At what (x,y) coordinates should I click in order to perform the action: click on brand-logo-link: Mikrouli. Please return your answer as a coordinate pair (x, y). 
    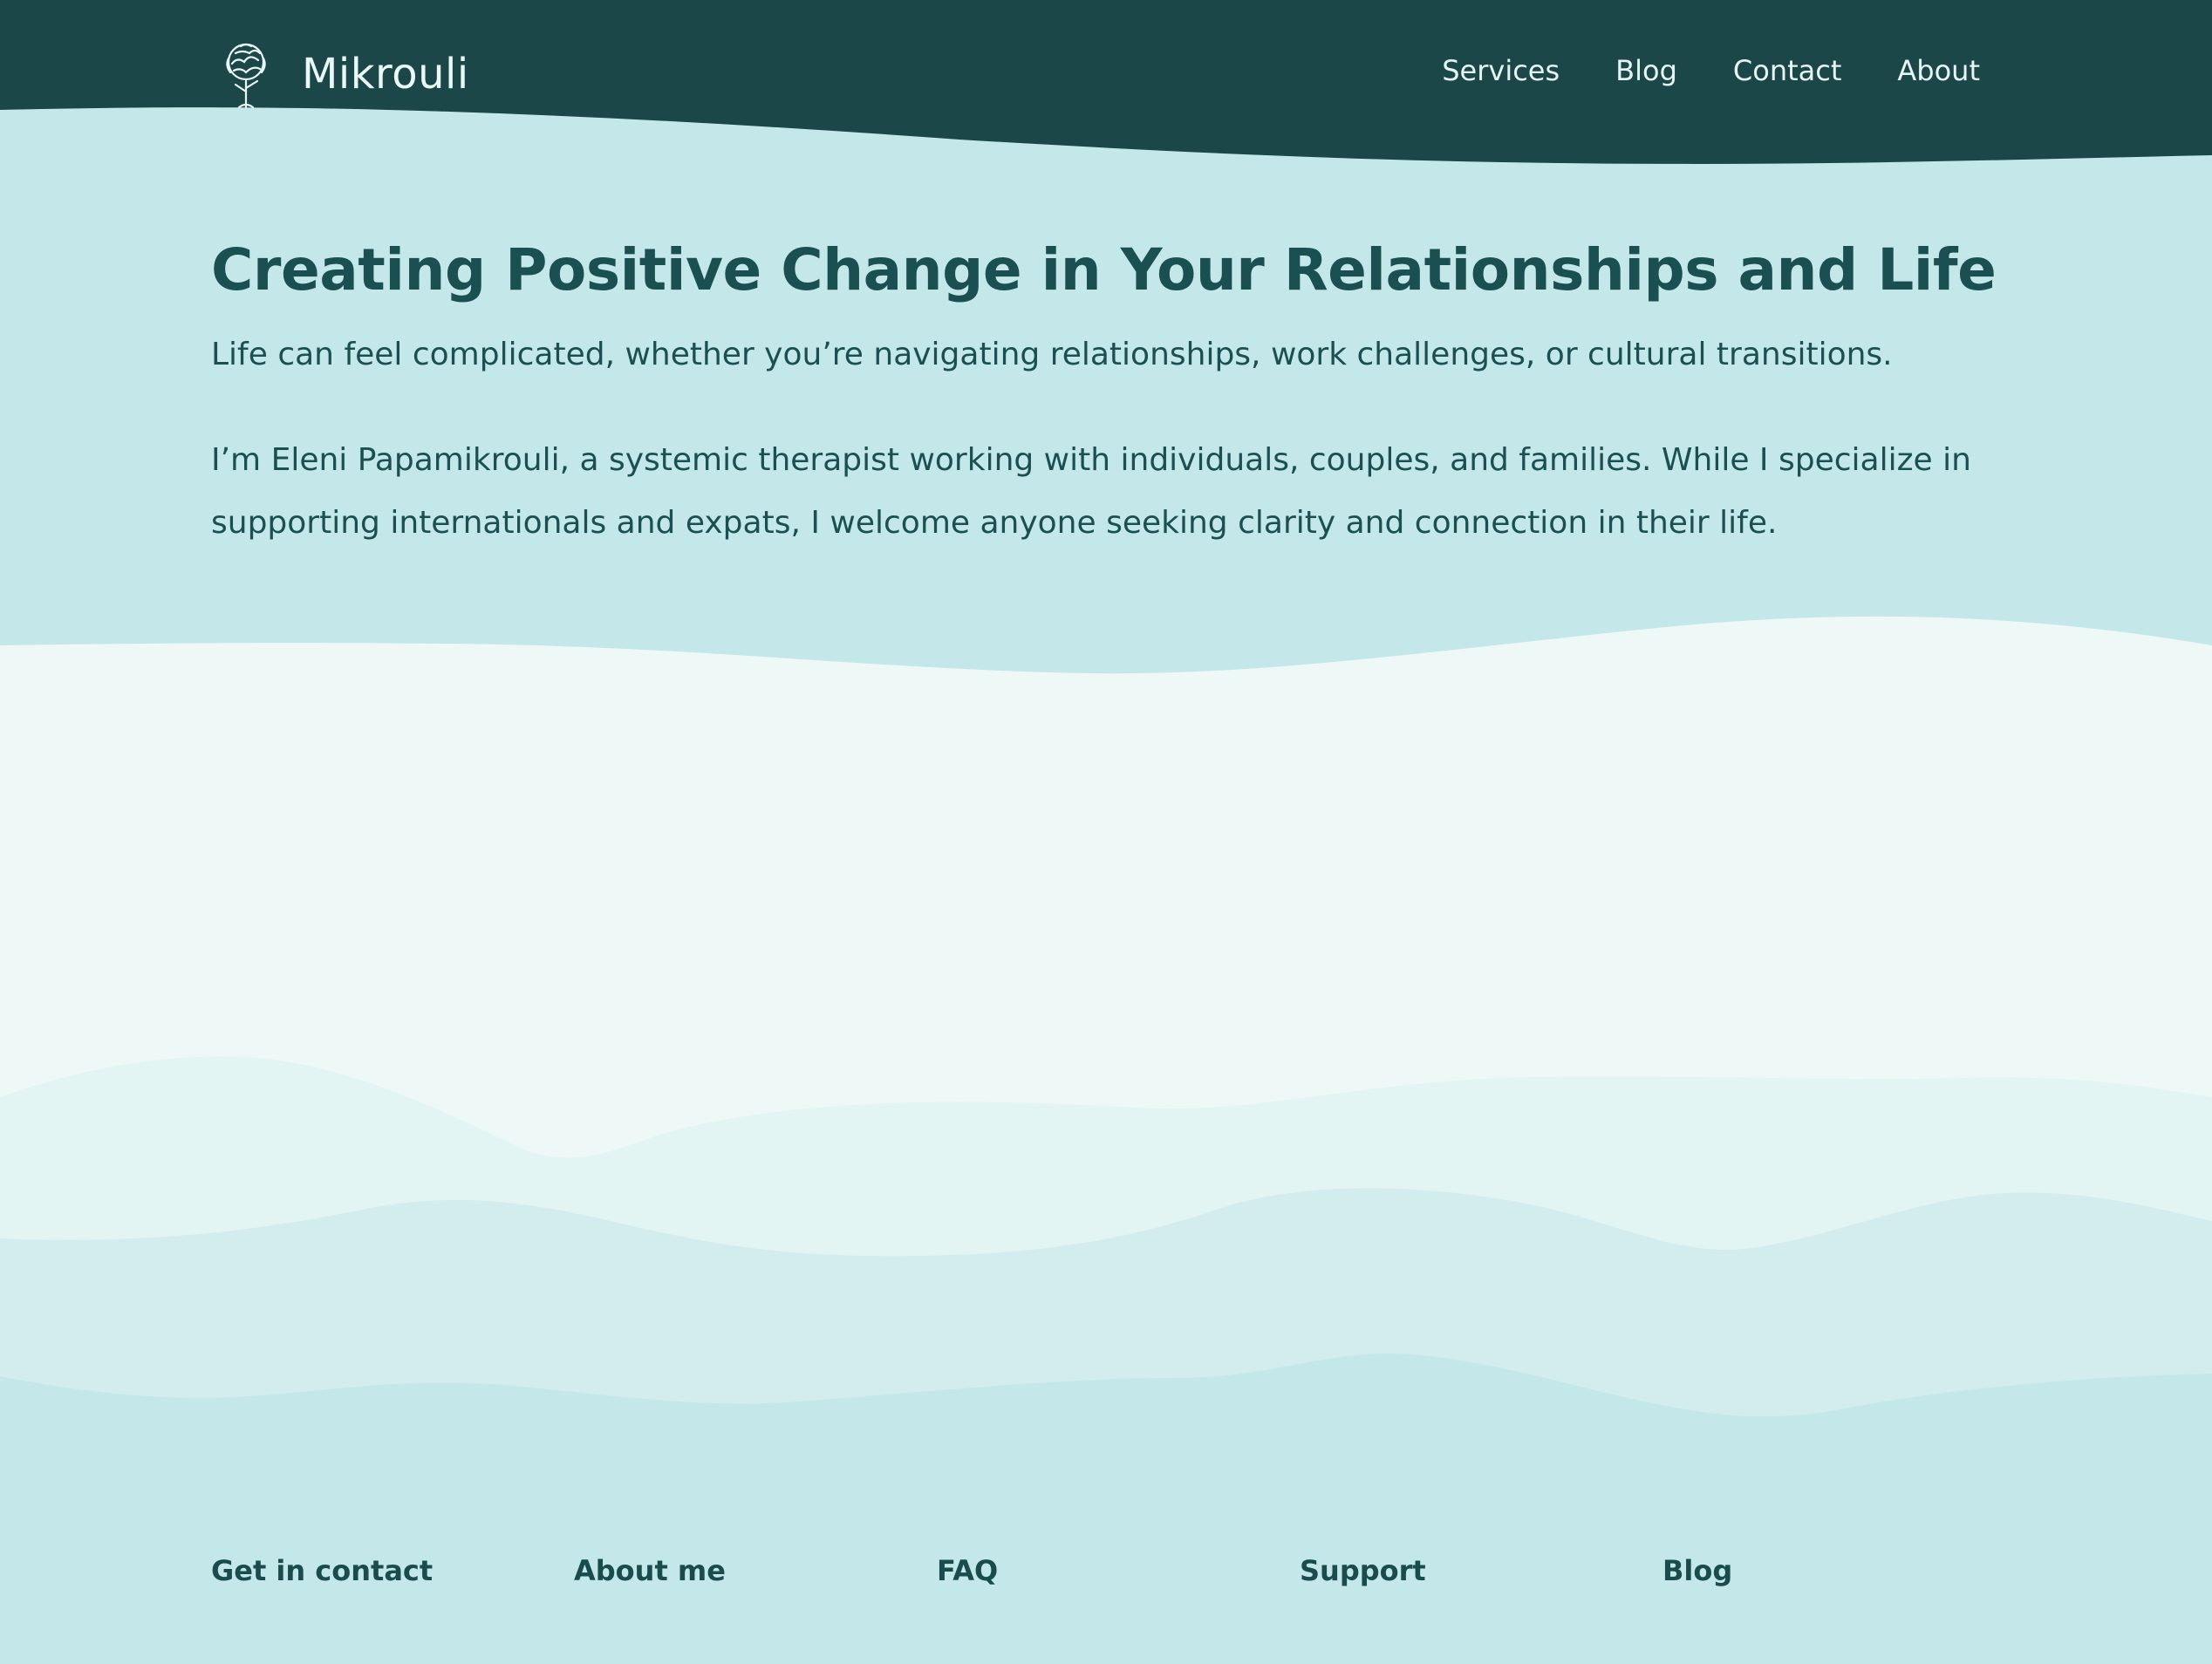
    Looking at the image, I should click on (339, 74).